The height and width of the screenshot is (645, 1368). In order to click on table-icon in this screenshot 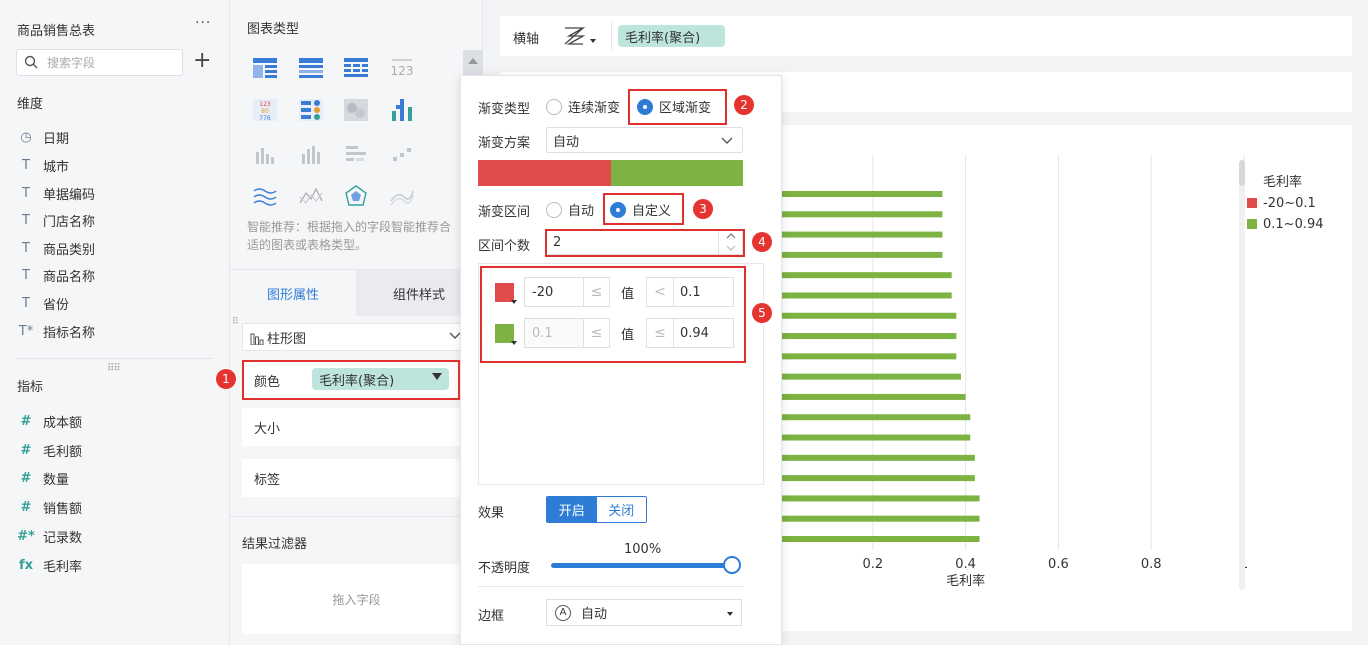, I will do `click(265, 68)`.